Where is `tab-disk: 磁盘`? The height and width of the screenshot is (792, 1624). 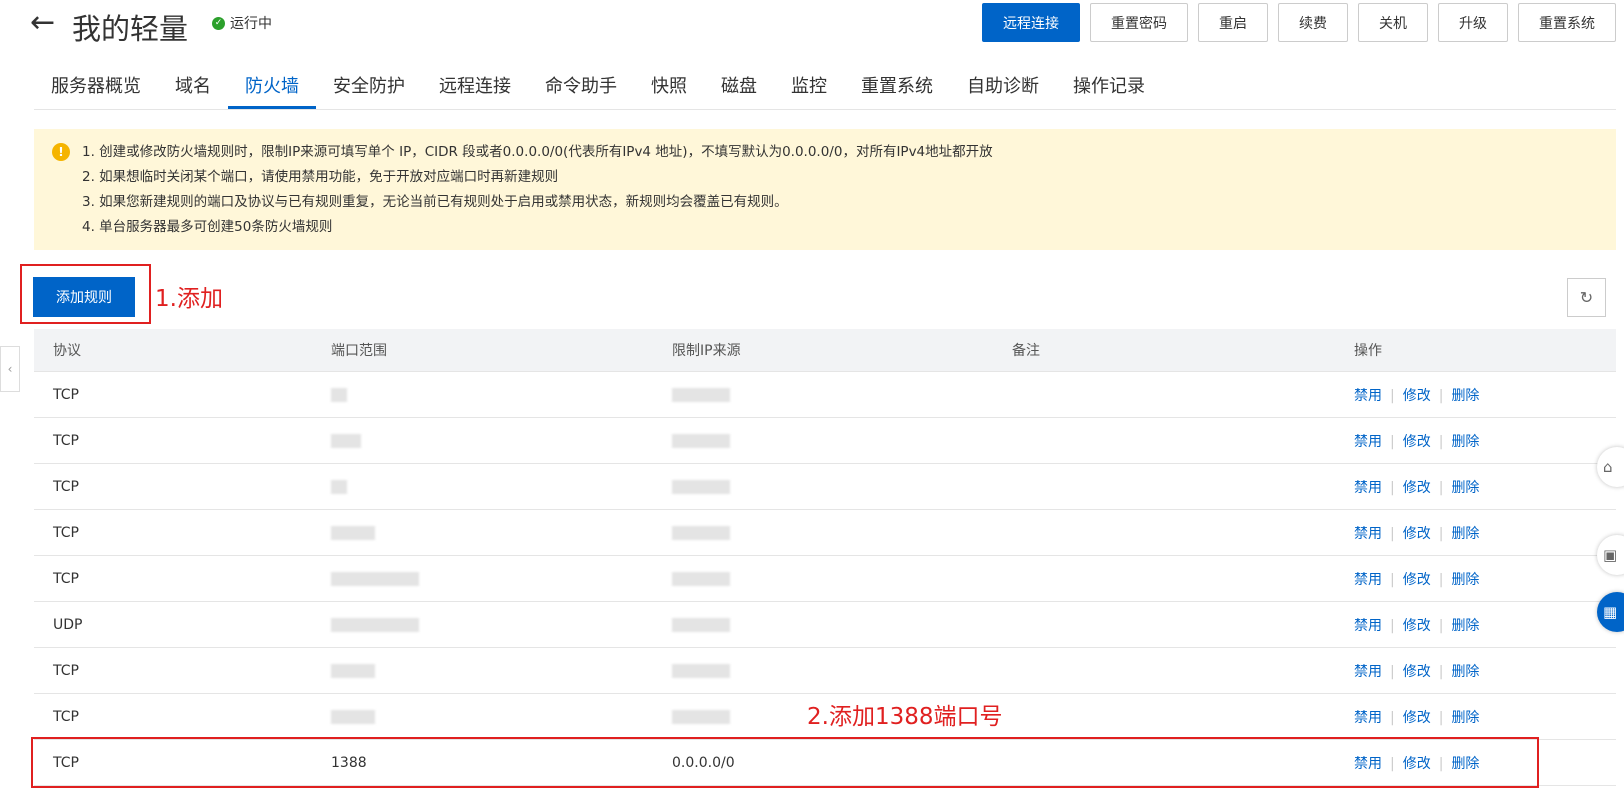
tab-disk: 磁盘 is located at coordinates (739, 86).